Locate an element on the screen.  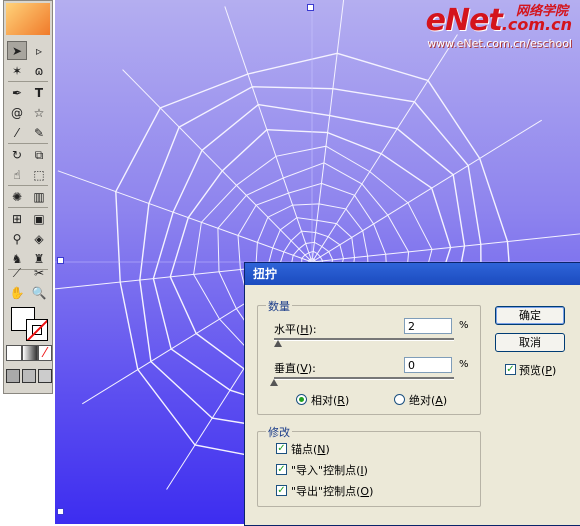
in-control-points-label: "导入"控制点(I) is located at coordinates (329, 470).